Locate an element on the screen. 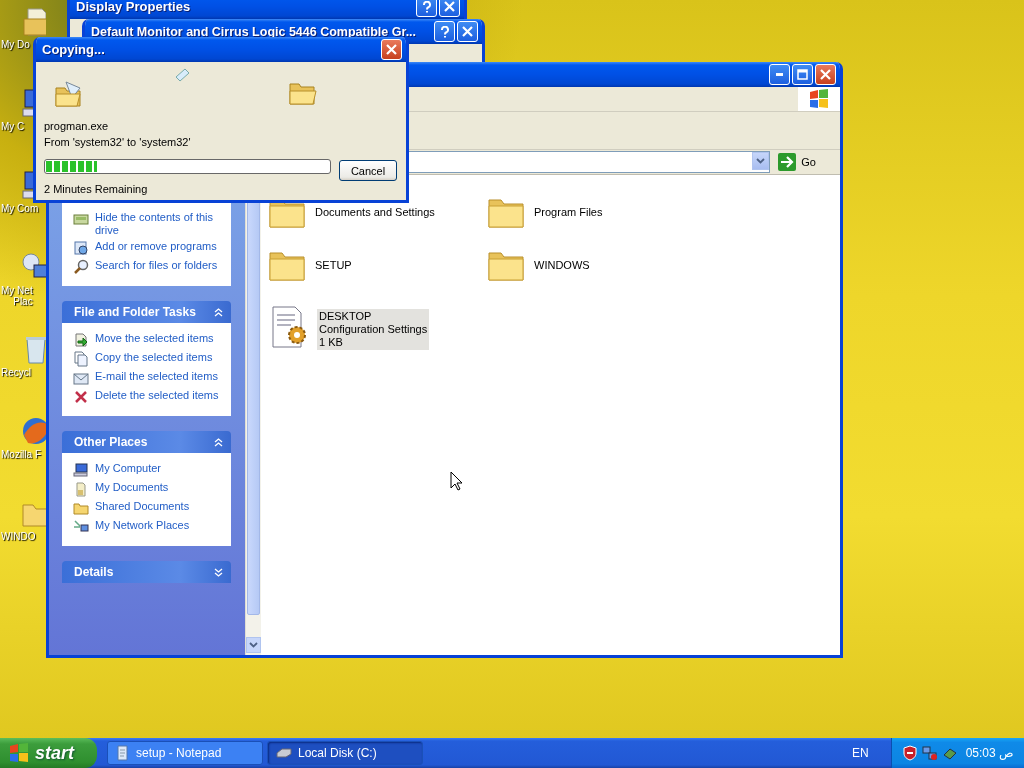  installer-icon is located at coordinates (81, 248).